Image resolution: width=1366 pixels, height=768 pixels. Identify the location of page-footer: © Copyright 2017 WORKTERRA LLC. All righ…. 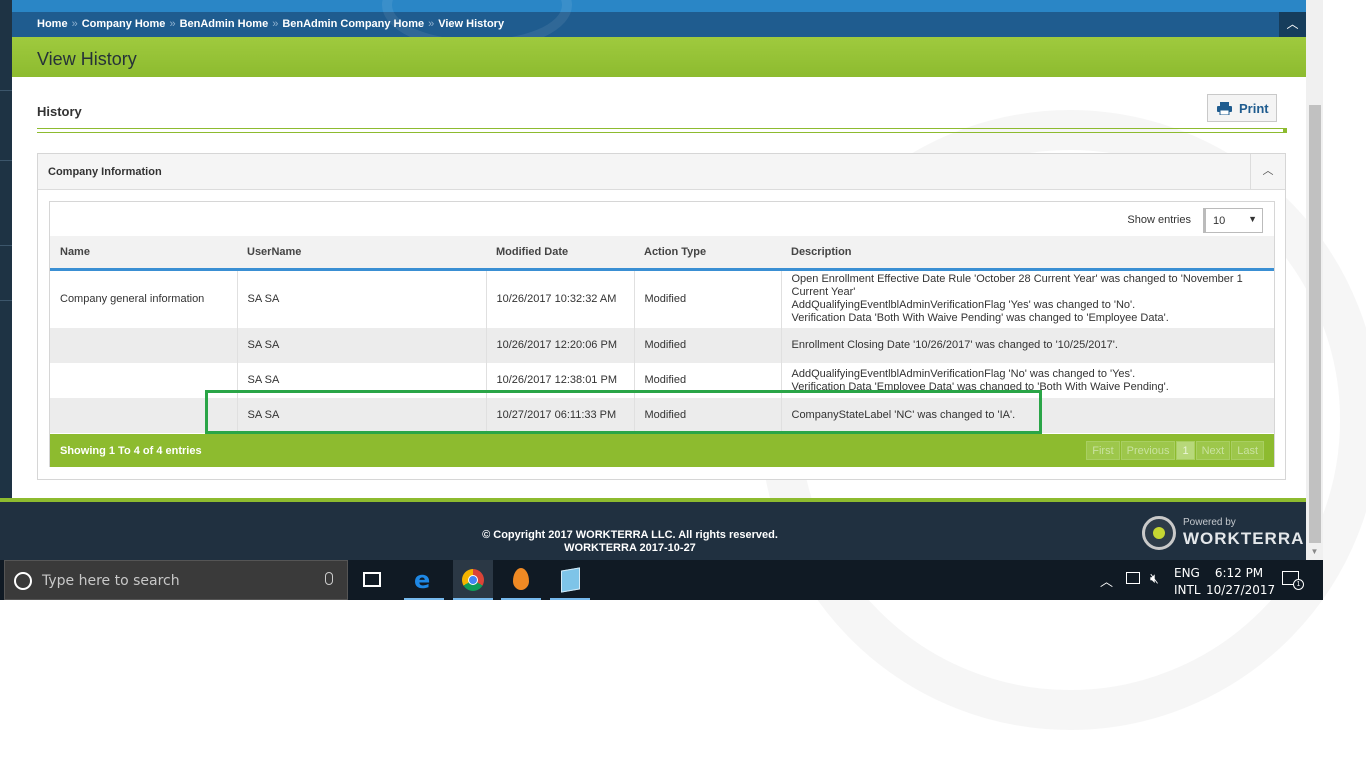
(653, 531).